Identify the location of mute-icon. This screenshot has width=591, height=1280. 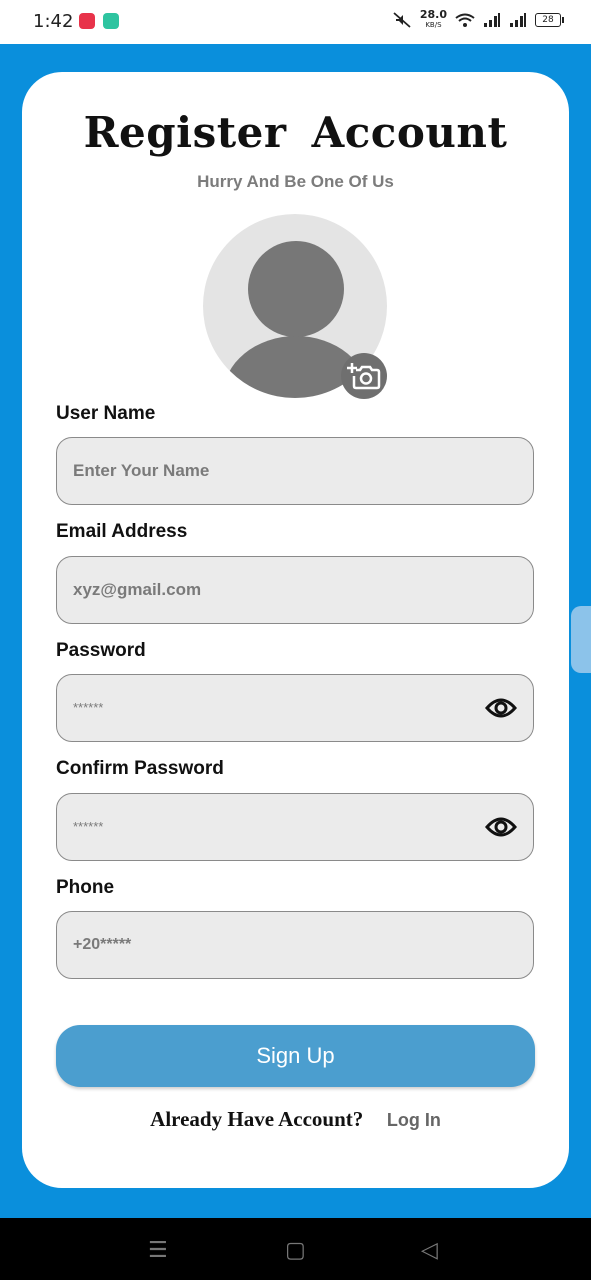
(402, 20).